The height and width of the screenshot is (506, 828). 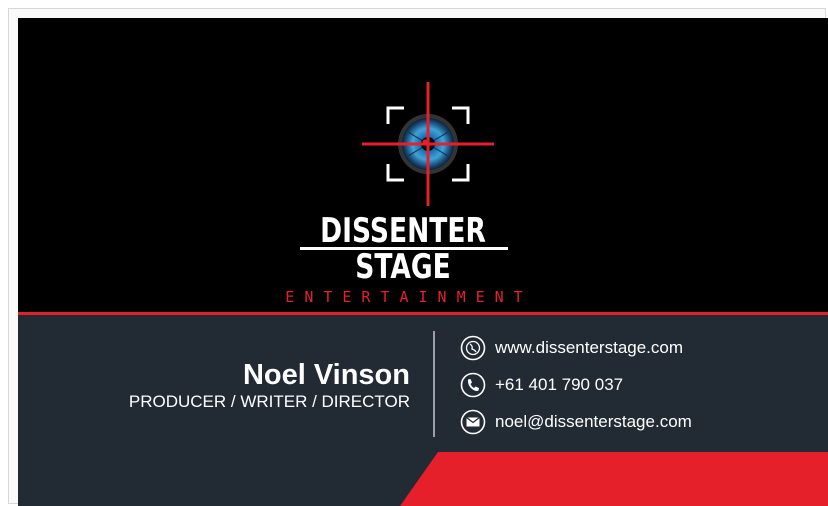 I want to click on contact-email-text: noel@dissenterstage.com, so click(x=593, y=421).